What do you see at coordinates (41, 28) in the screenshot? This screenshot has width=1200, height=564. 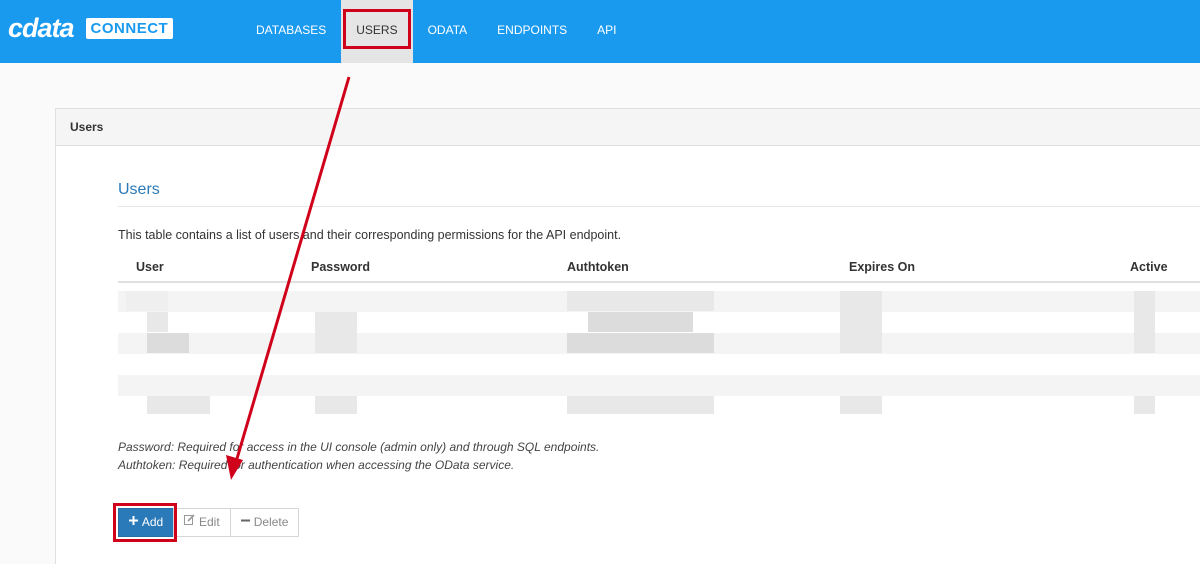 I see `brand-name: cdata` at bounding box center [41, 28].